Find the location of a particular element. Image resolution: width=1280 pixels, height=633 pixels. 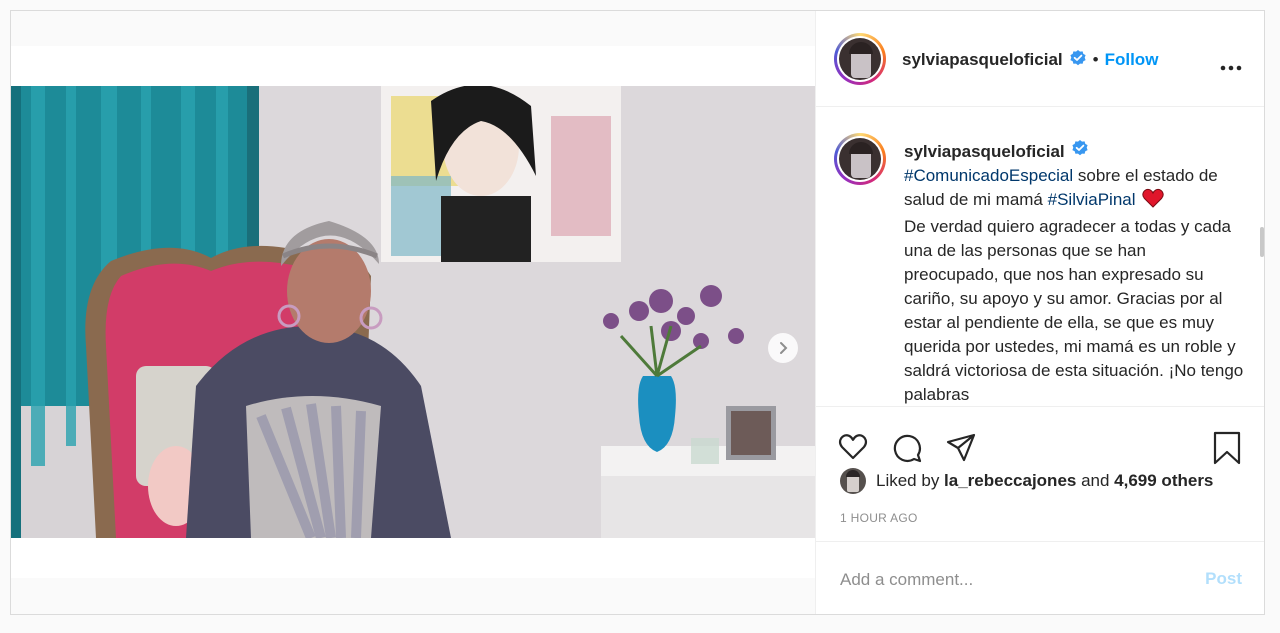

chevron-right-icon is located at coordinates (784, 348).